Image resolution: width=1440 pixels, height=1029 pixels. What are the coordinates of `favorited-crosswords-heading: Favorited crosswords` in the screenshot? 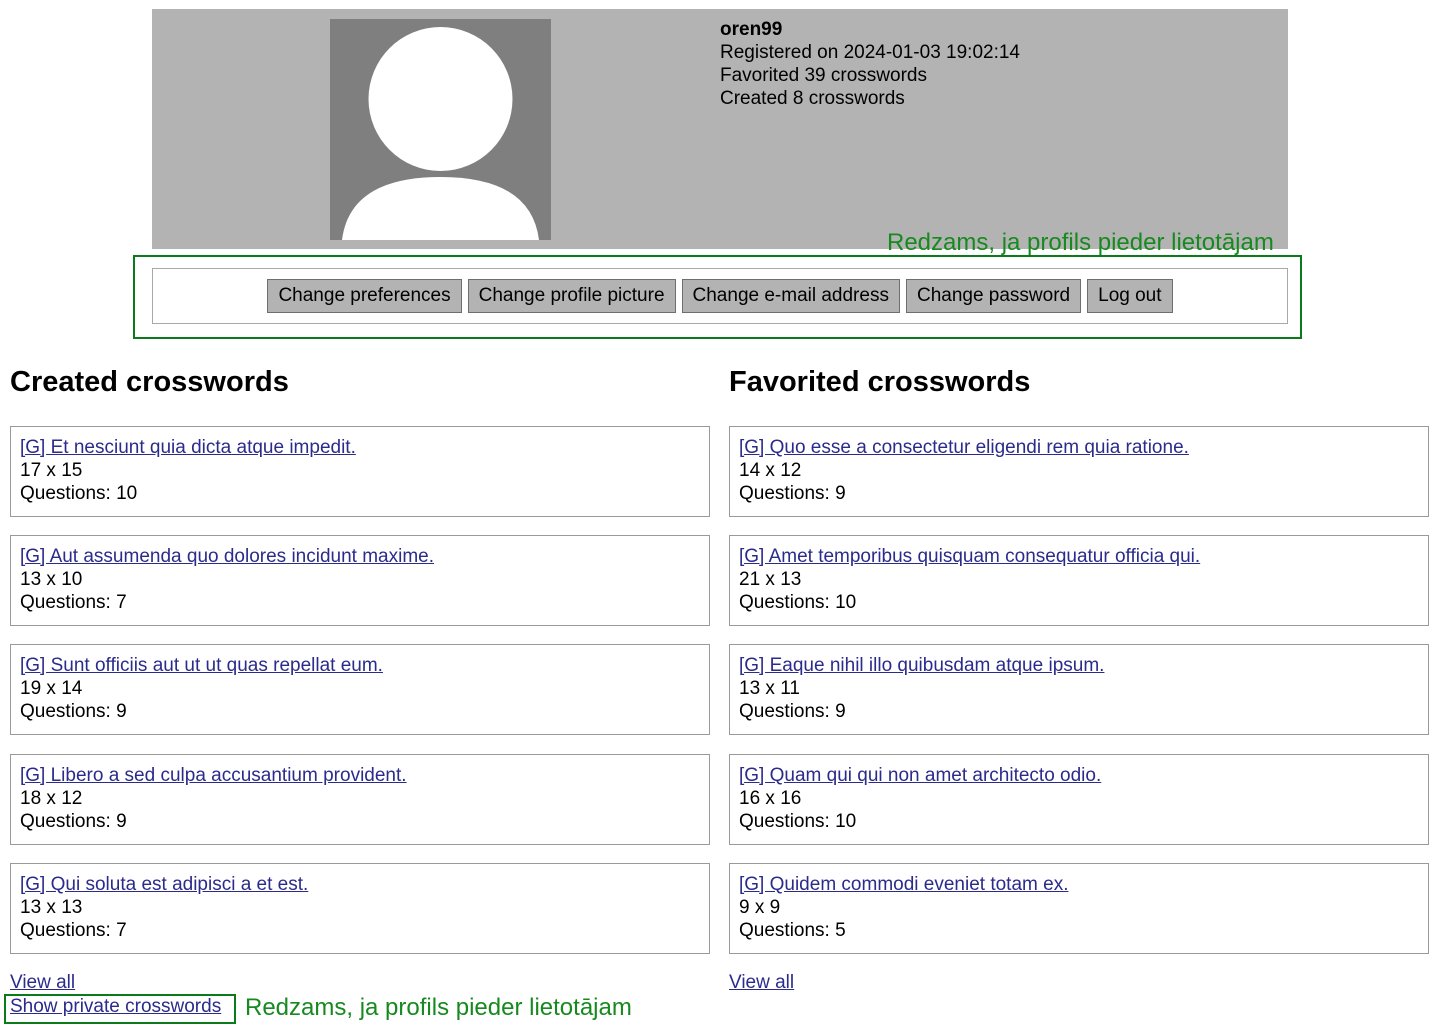 It's located at (880, 382).